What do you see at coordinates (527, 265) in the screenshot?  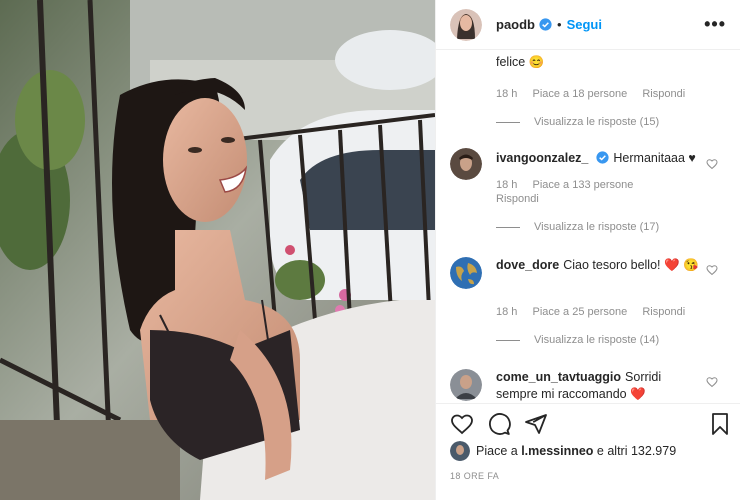 I see `comment-username: dove_dore` at bounding box center [527, 265].